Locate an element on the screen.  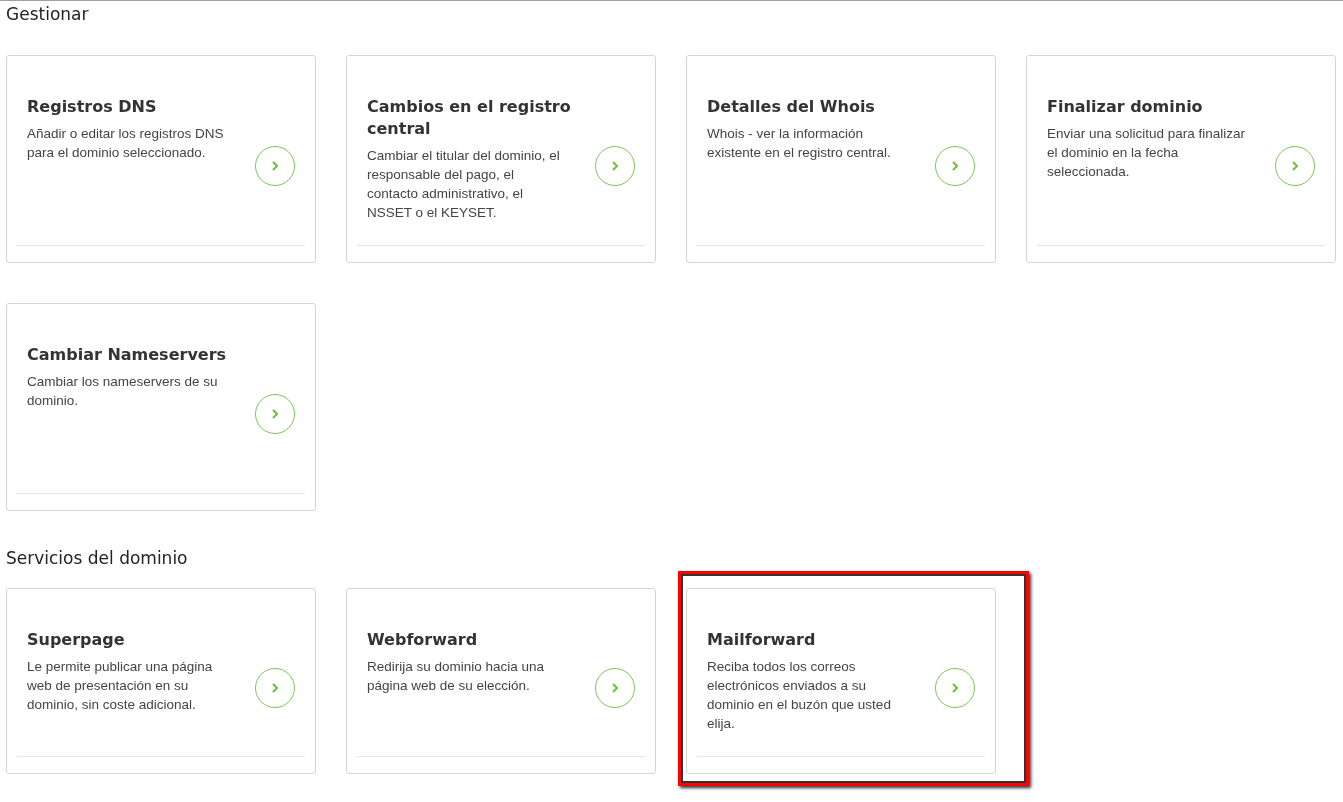
card-title: Detalles del Whois is located at coordinates (791, 107).